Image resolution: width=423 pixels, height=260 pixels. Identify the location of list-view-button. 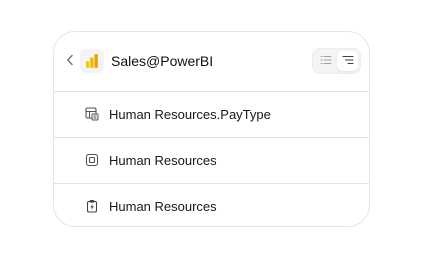
(325, 61).